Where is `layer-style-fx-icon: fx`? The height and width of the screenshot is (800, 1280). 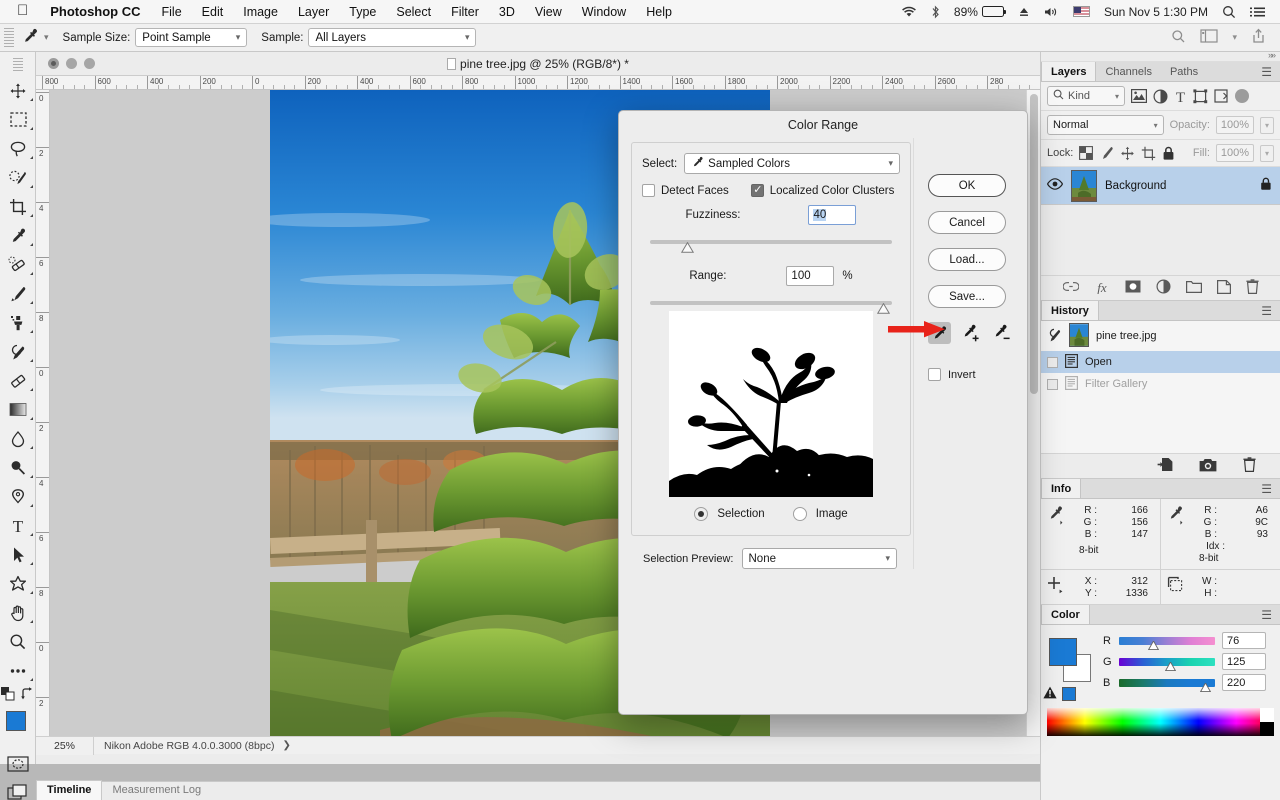
layer-style-fx-icon: fx is located at coordinates (1102, 288).